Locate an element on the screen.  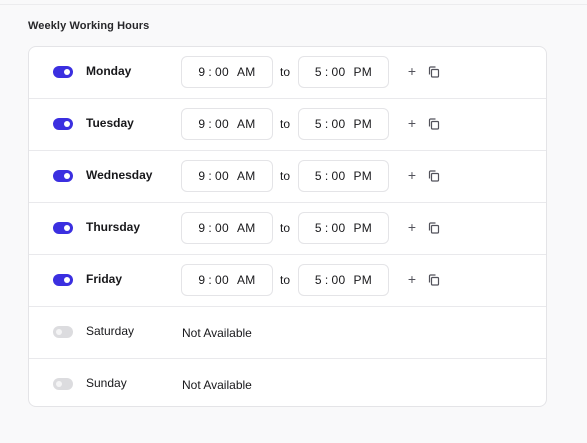
day-label: Thursday is located at coordinates (113, 227).